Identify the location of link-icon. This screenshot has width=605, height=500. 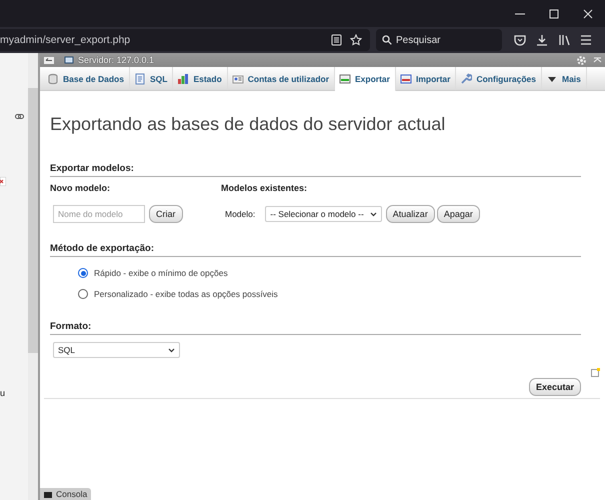
(19, 116).